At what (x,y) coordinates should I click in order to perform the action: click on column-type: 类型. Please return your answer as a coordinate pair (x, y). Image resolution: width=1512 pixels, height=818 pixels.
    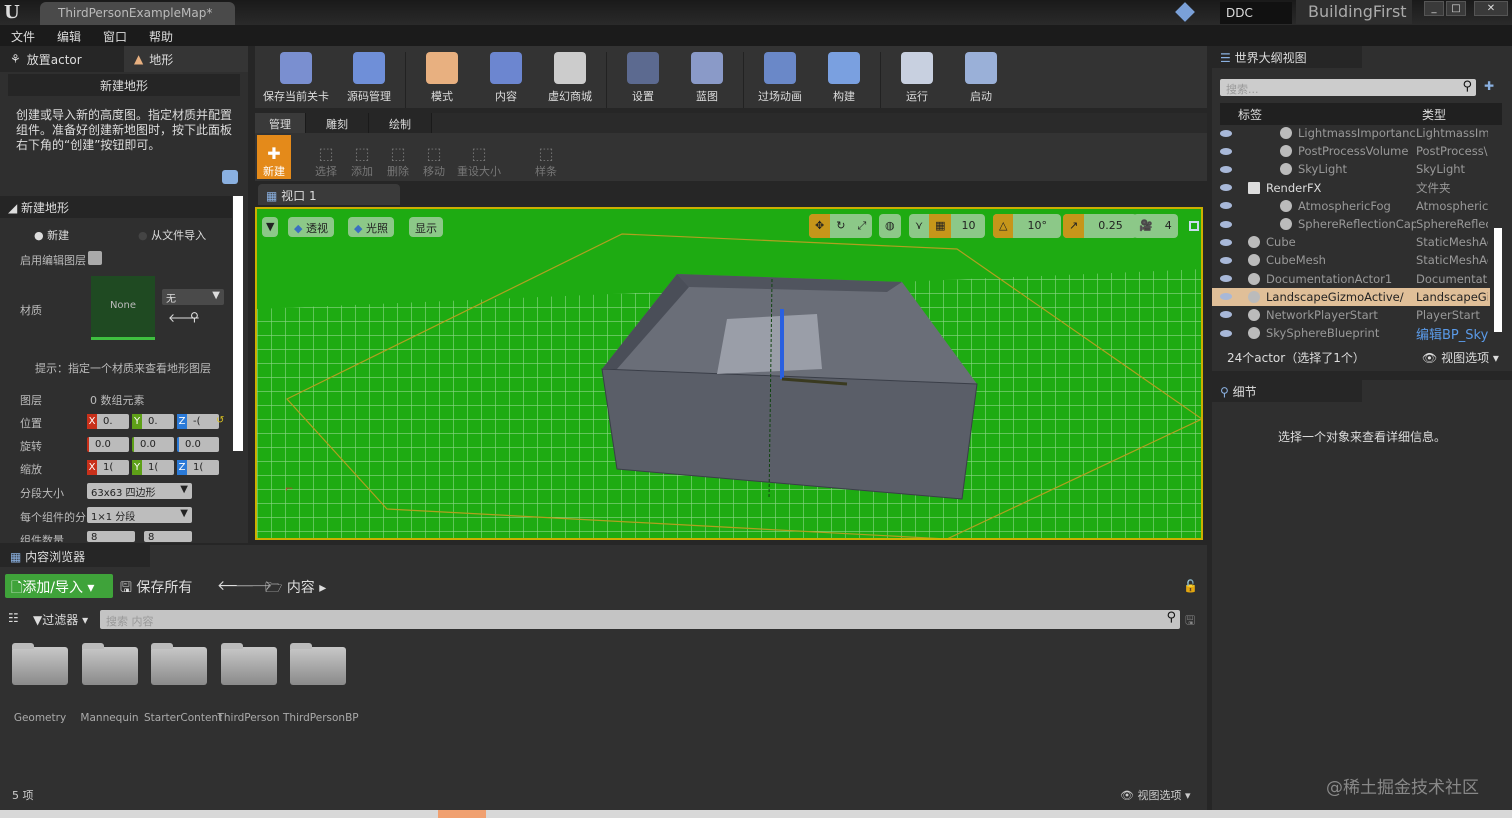
    Looking at the image, I should click on (1434, 114).